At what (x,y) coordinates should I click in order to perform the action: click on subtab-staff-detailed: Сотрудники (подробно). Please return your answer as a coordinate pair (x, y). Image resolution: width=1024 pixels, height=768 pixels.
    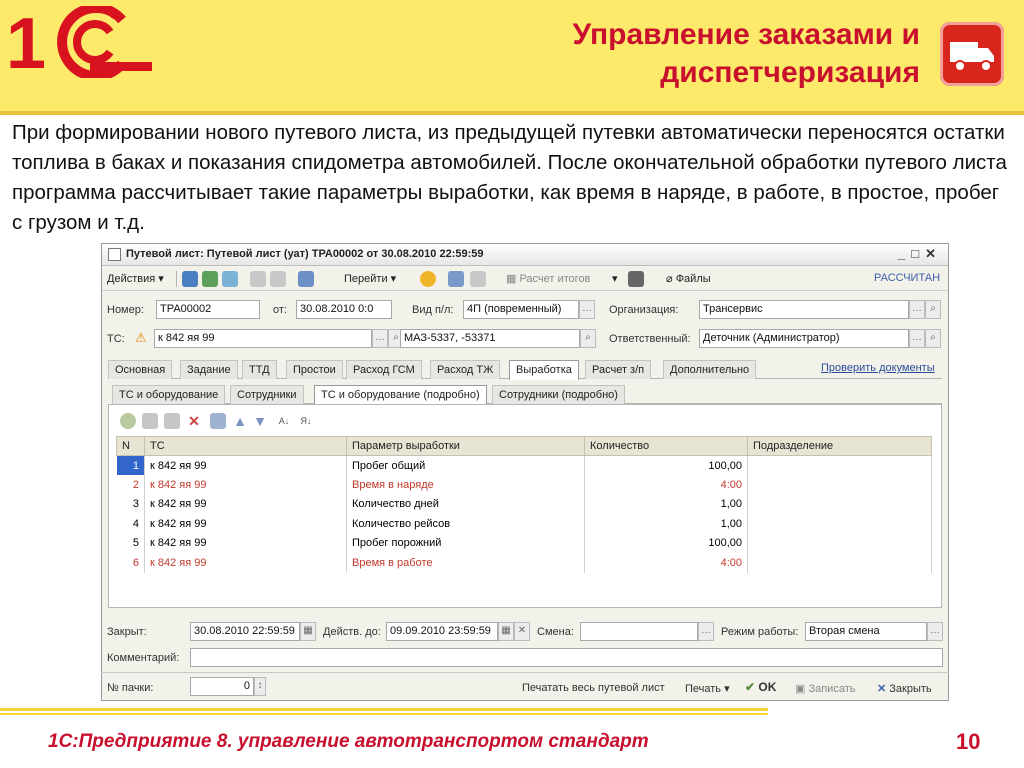
    Looking at the image, I should click on (558, 394).